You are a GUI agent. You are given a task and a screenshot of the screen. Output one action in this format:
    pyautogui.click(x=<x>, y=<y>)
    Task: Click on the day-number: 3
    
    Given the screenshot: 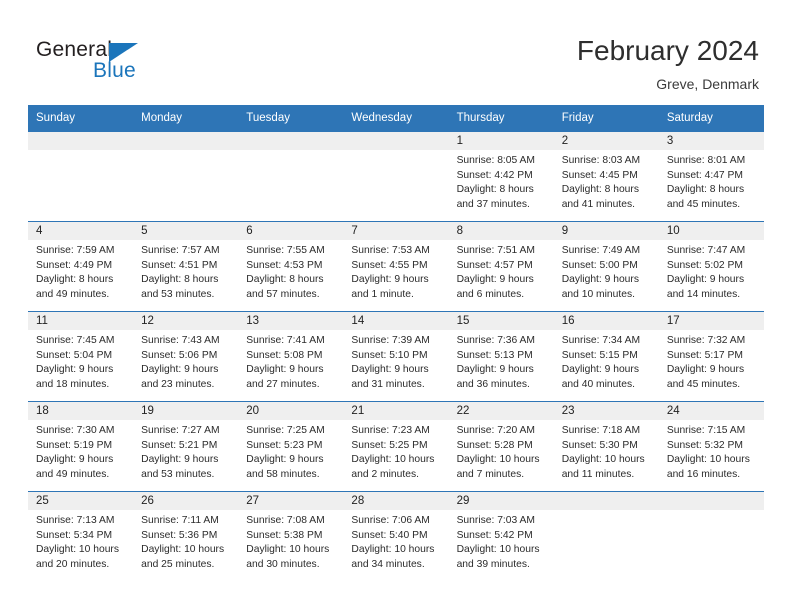 What is the action you would take?
    pyautogui.click(x=711, y=141)
    